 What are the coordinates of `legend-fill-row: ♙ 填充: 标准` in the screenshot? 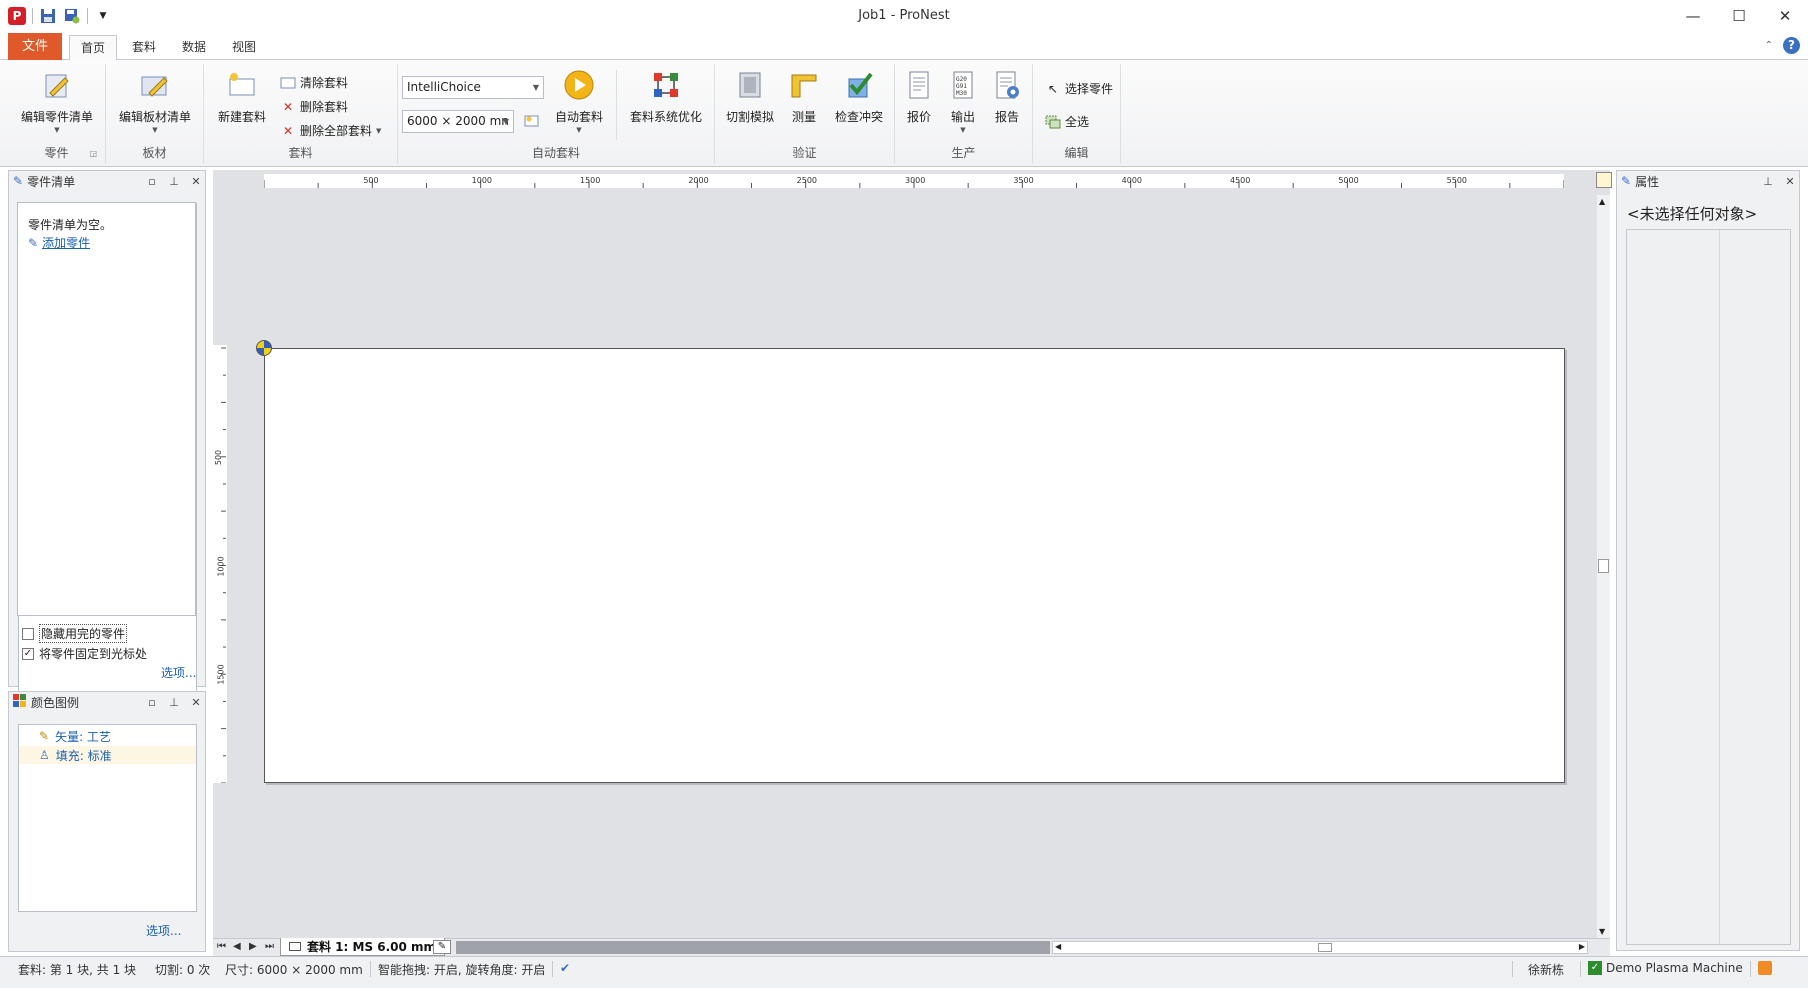 It's located at (107, 755).